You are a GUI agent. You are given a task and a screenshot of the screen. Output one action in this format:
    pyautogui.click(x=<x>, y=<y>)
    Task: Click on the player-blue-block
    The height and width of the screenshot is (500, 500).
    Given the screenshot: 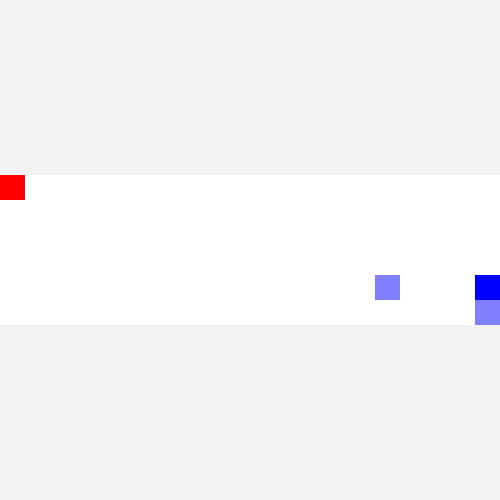 What is the action you would take?
    pyautogui.click(x=487, y=287)
    